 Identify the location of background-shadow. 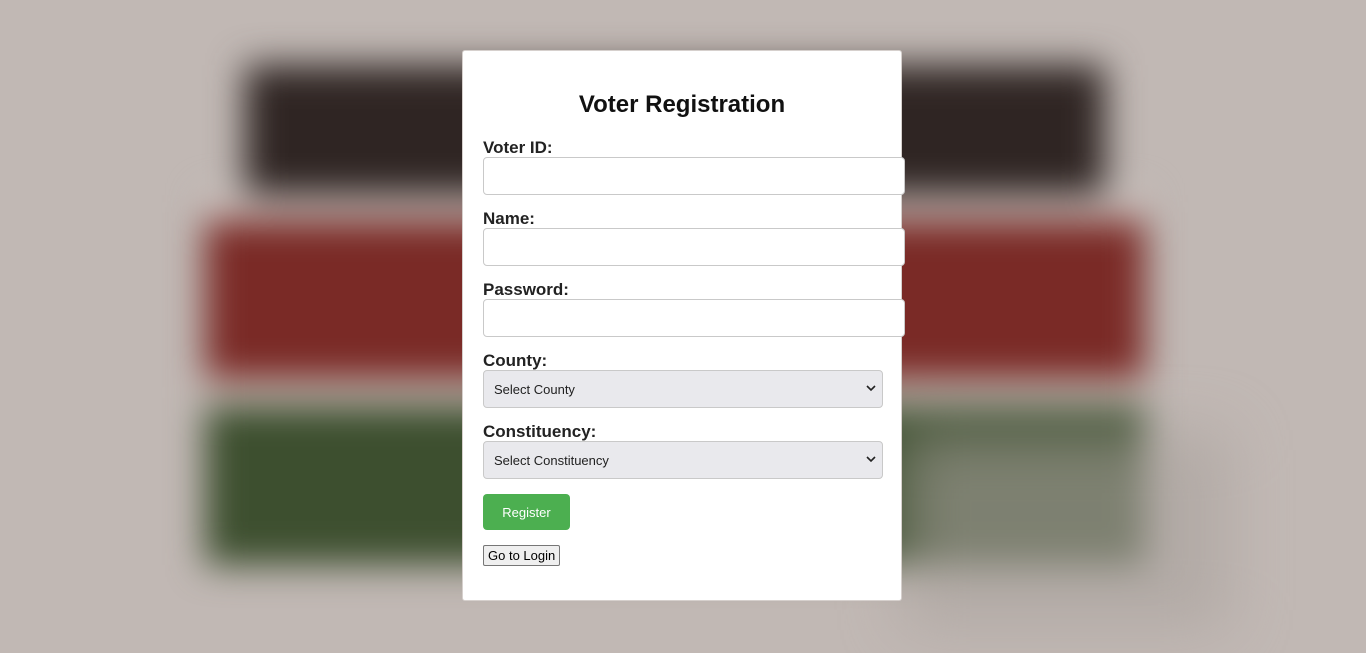
(1065, 530).